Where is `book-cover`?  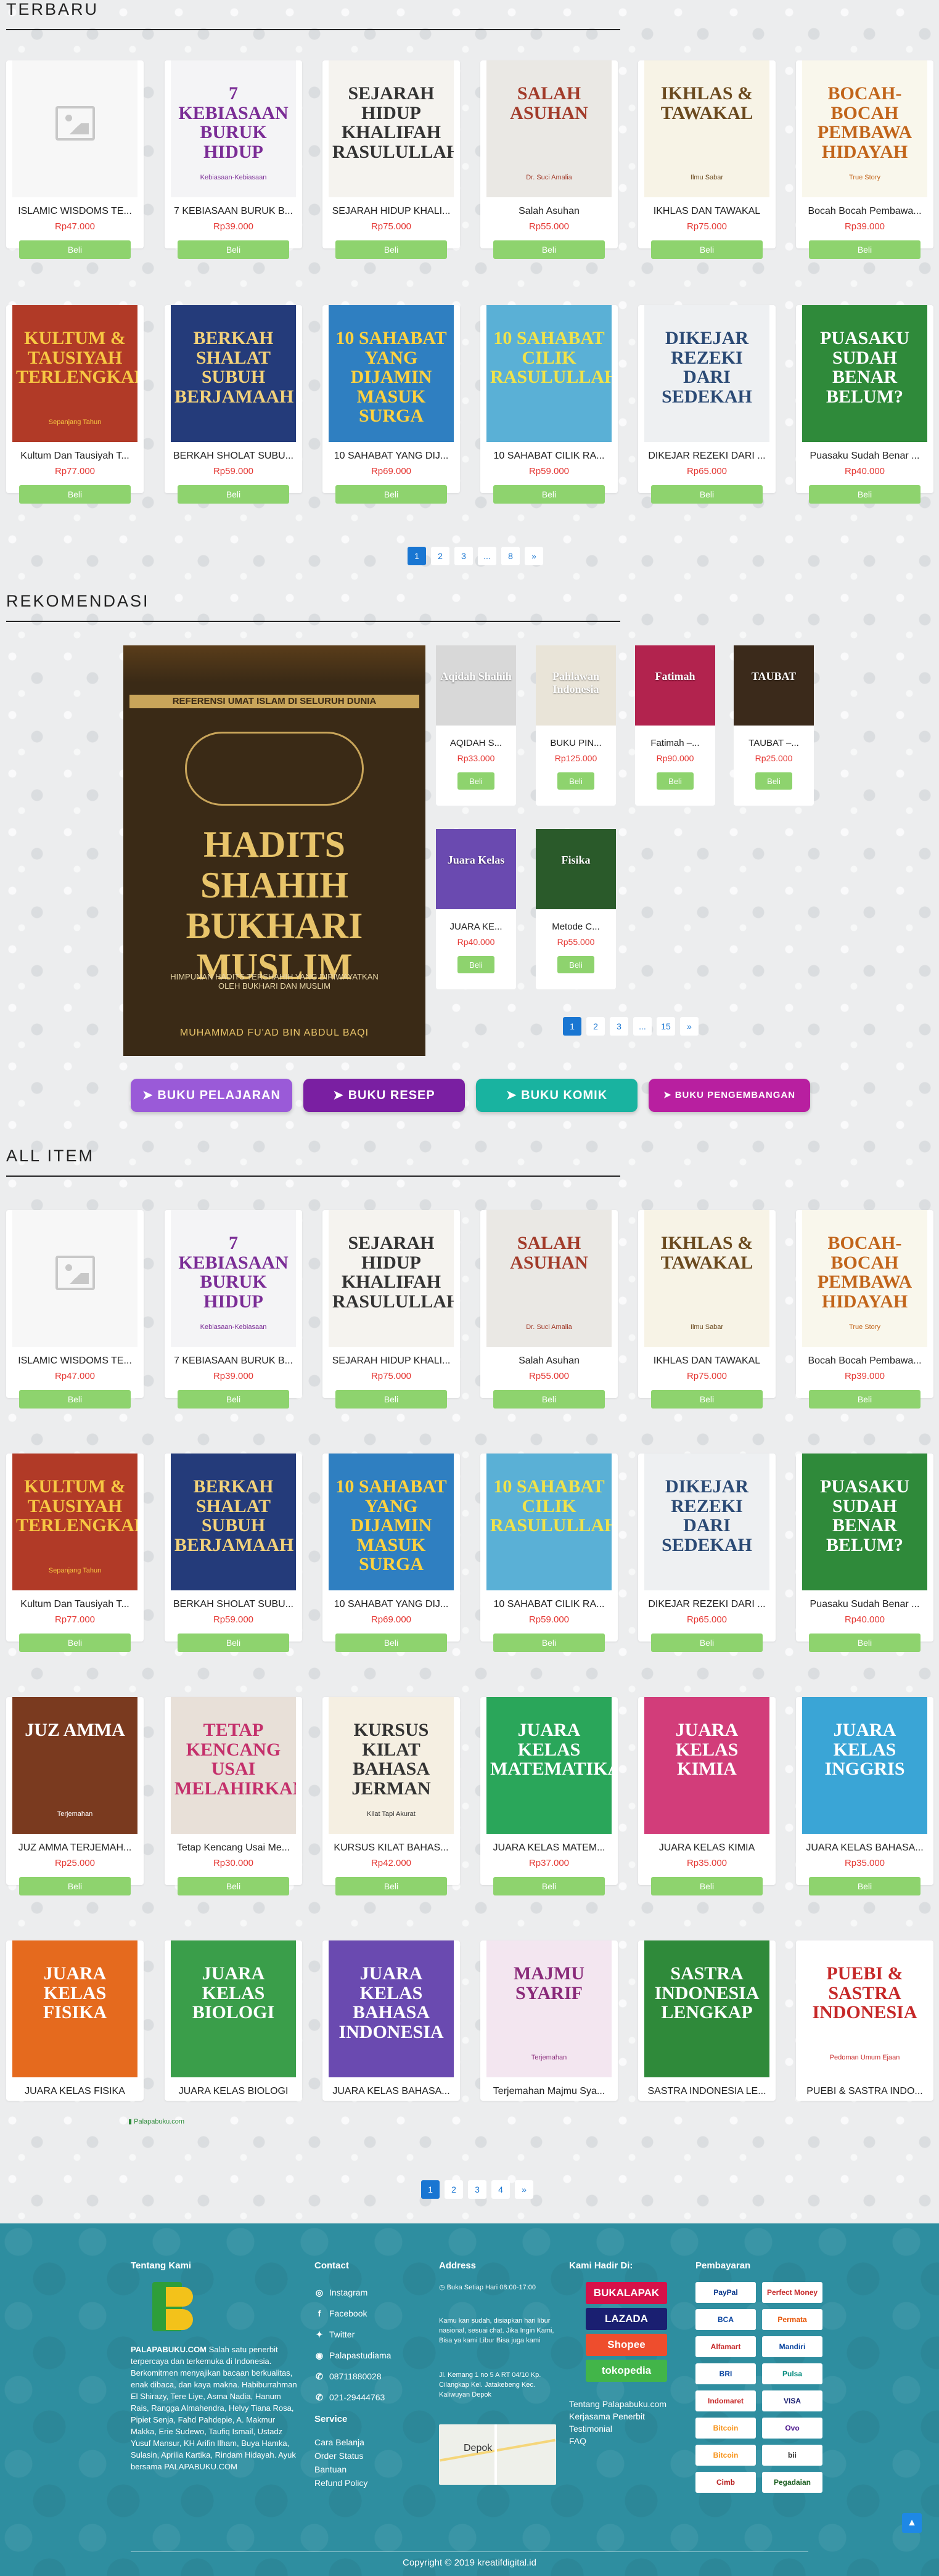 book-cover is located at coordinates (74, 1278).